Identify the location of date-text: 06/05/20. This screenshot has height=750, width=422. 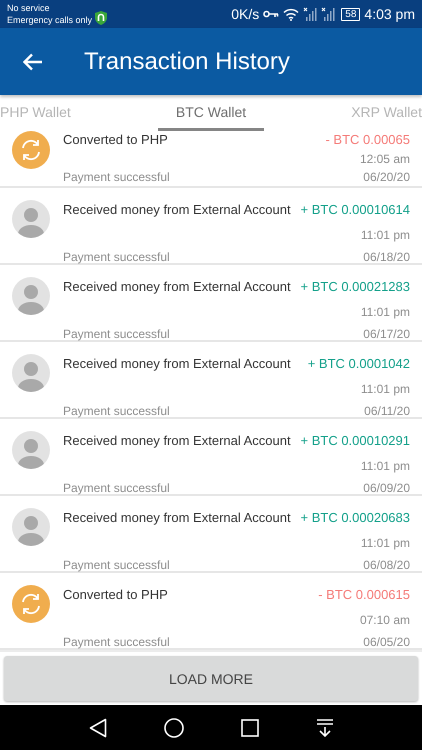
(386, 642).